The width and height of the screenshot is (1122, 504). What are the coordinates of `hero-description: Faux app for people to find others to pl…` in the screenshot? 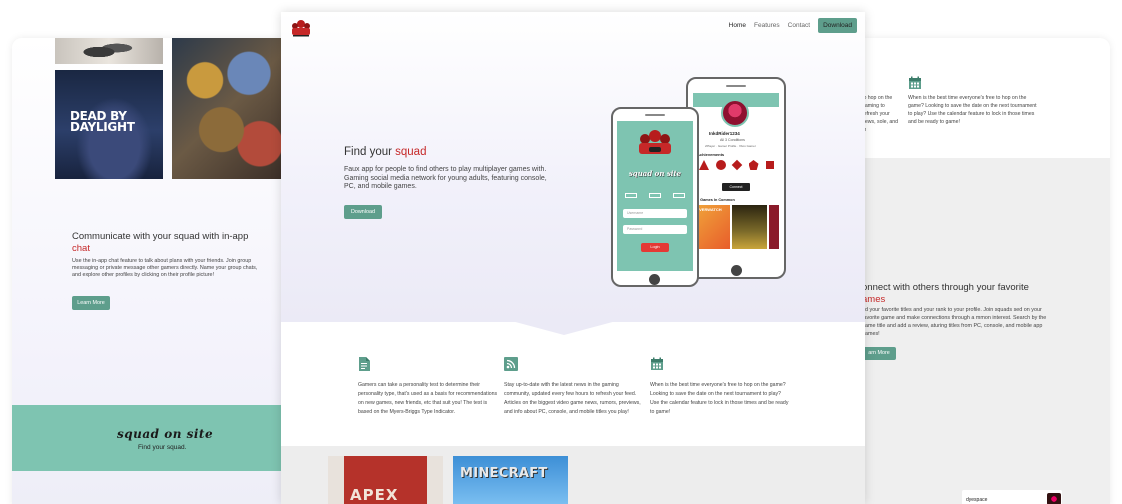 It's located at (445, 178).